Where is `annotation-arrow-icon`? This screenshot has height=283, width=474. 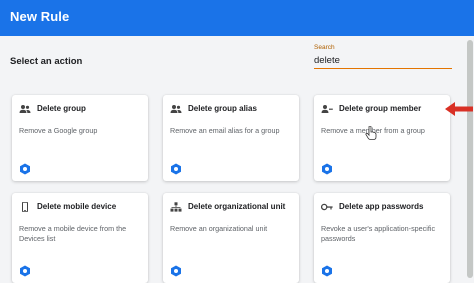 annotation-arrow-icon is located at coordinates (459, 109).